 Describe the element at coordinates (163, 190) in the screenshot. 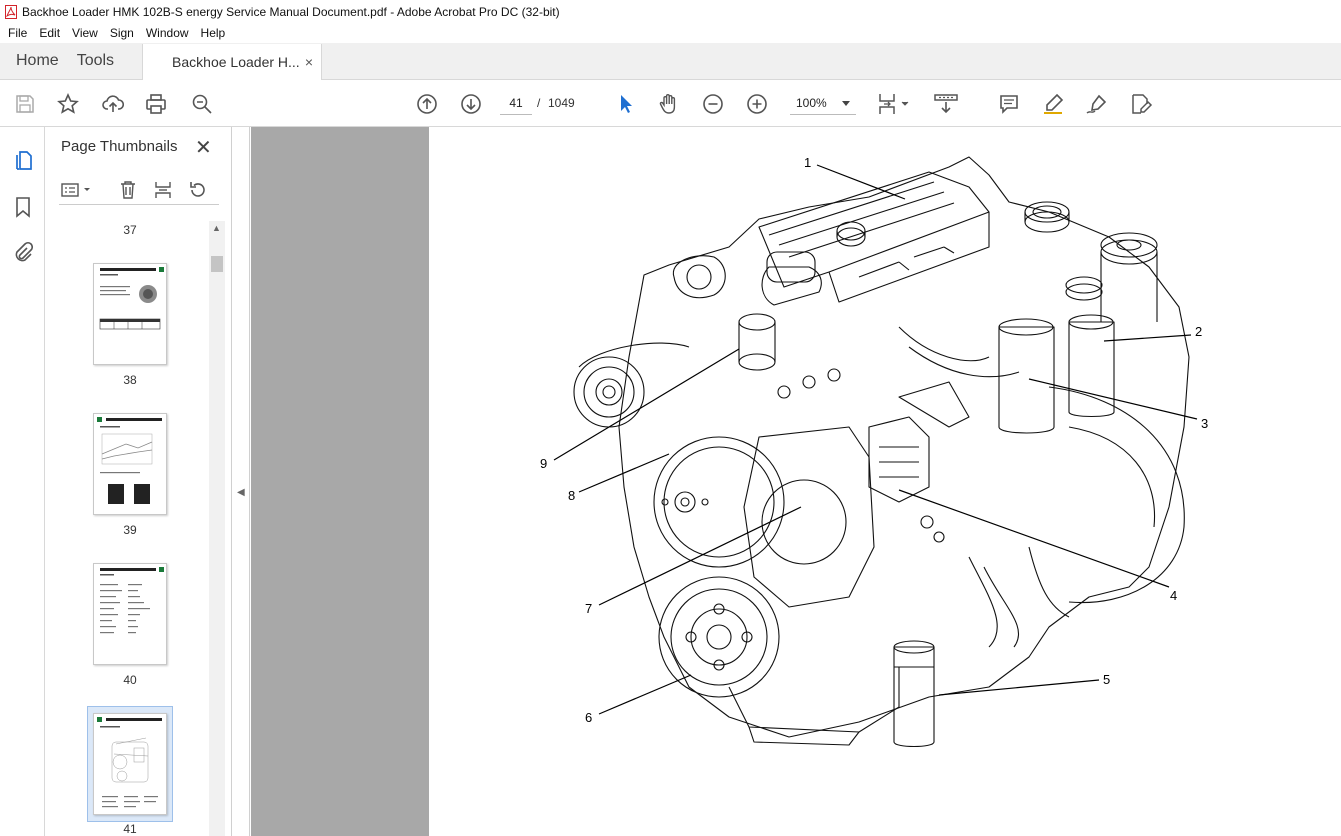

I see `insert-page-icon` at that location.